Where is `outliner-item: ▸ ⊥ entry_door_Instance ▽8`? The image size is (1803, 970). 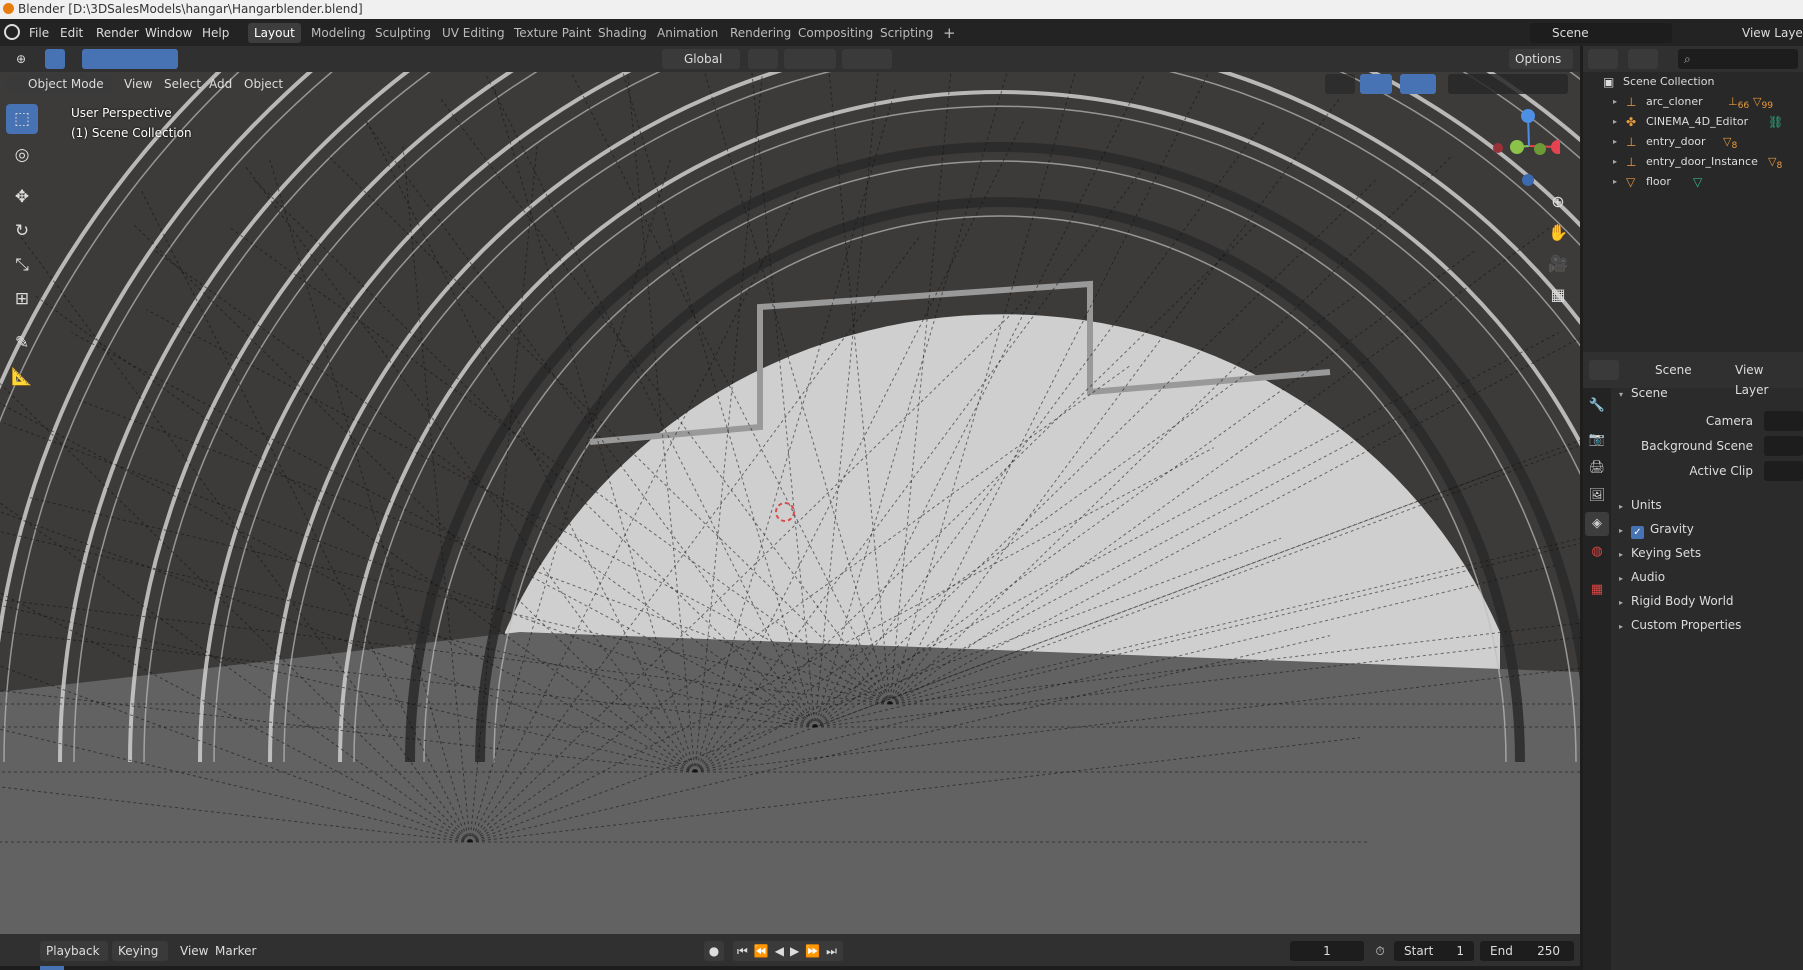 outliner-item: ▸ ⊥ entry_door_Instance ▽8 is located at coordinates (1693, 162).